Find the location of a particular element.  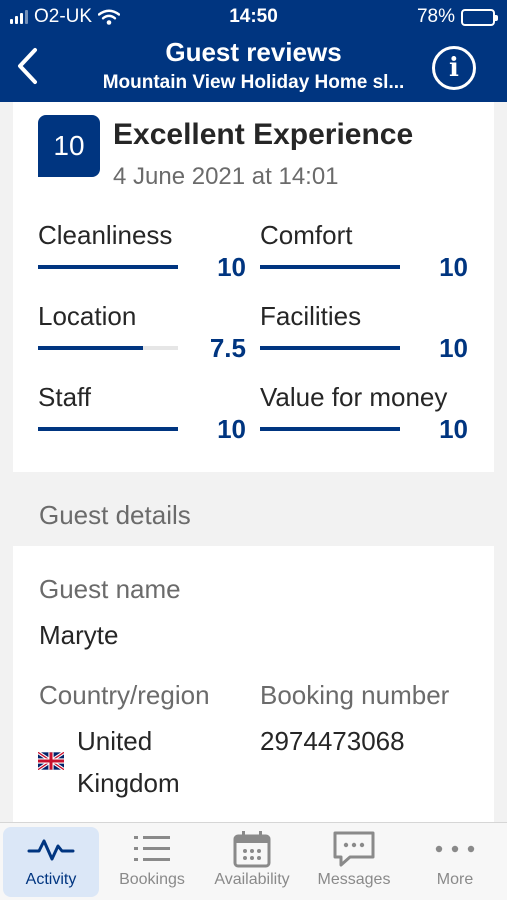

tab-messages: Messages is located at coordinates (354, 862).